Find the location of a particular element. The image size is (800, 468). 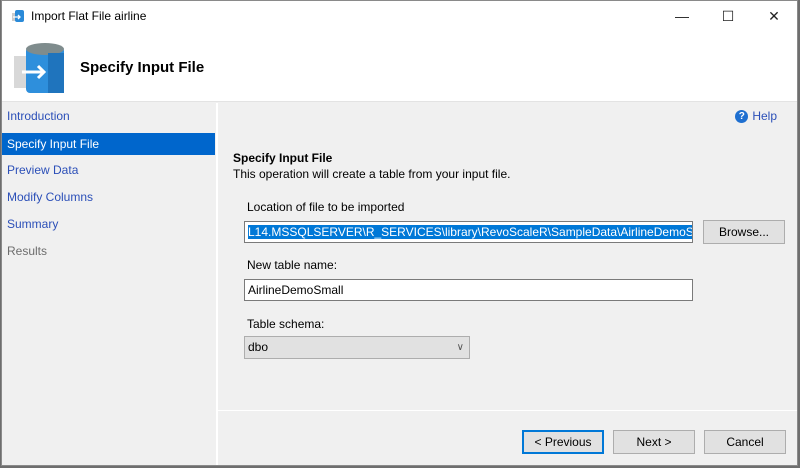

table-name-label: New table name: is located at coordinates (292, 265).